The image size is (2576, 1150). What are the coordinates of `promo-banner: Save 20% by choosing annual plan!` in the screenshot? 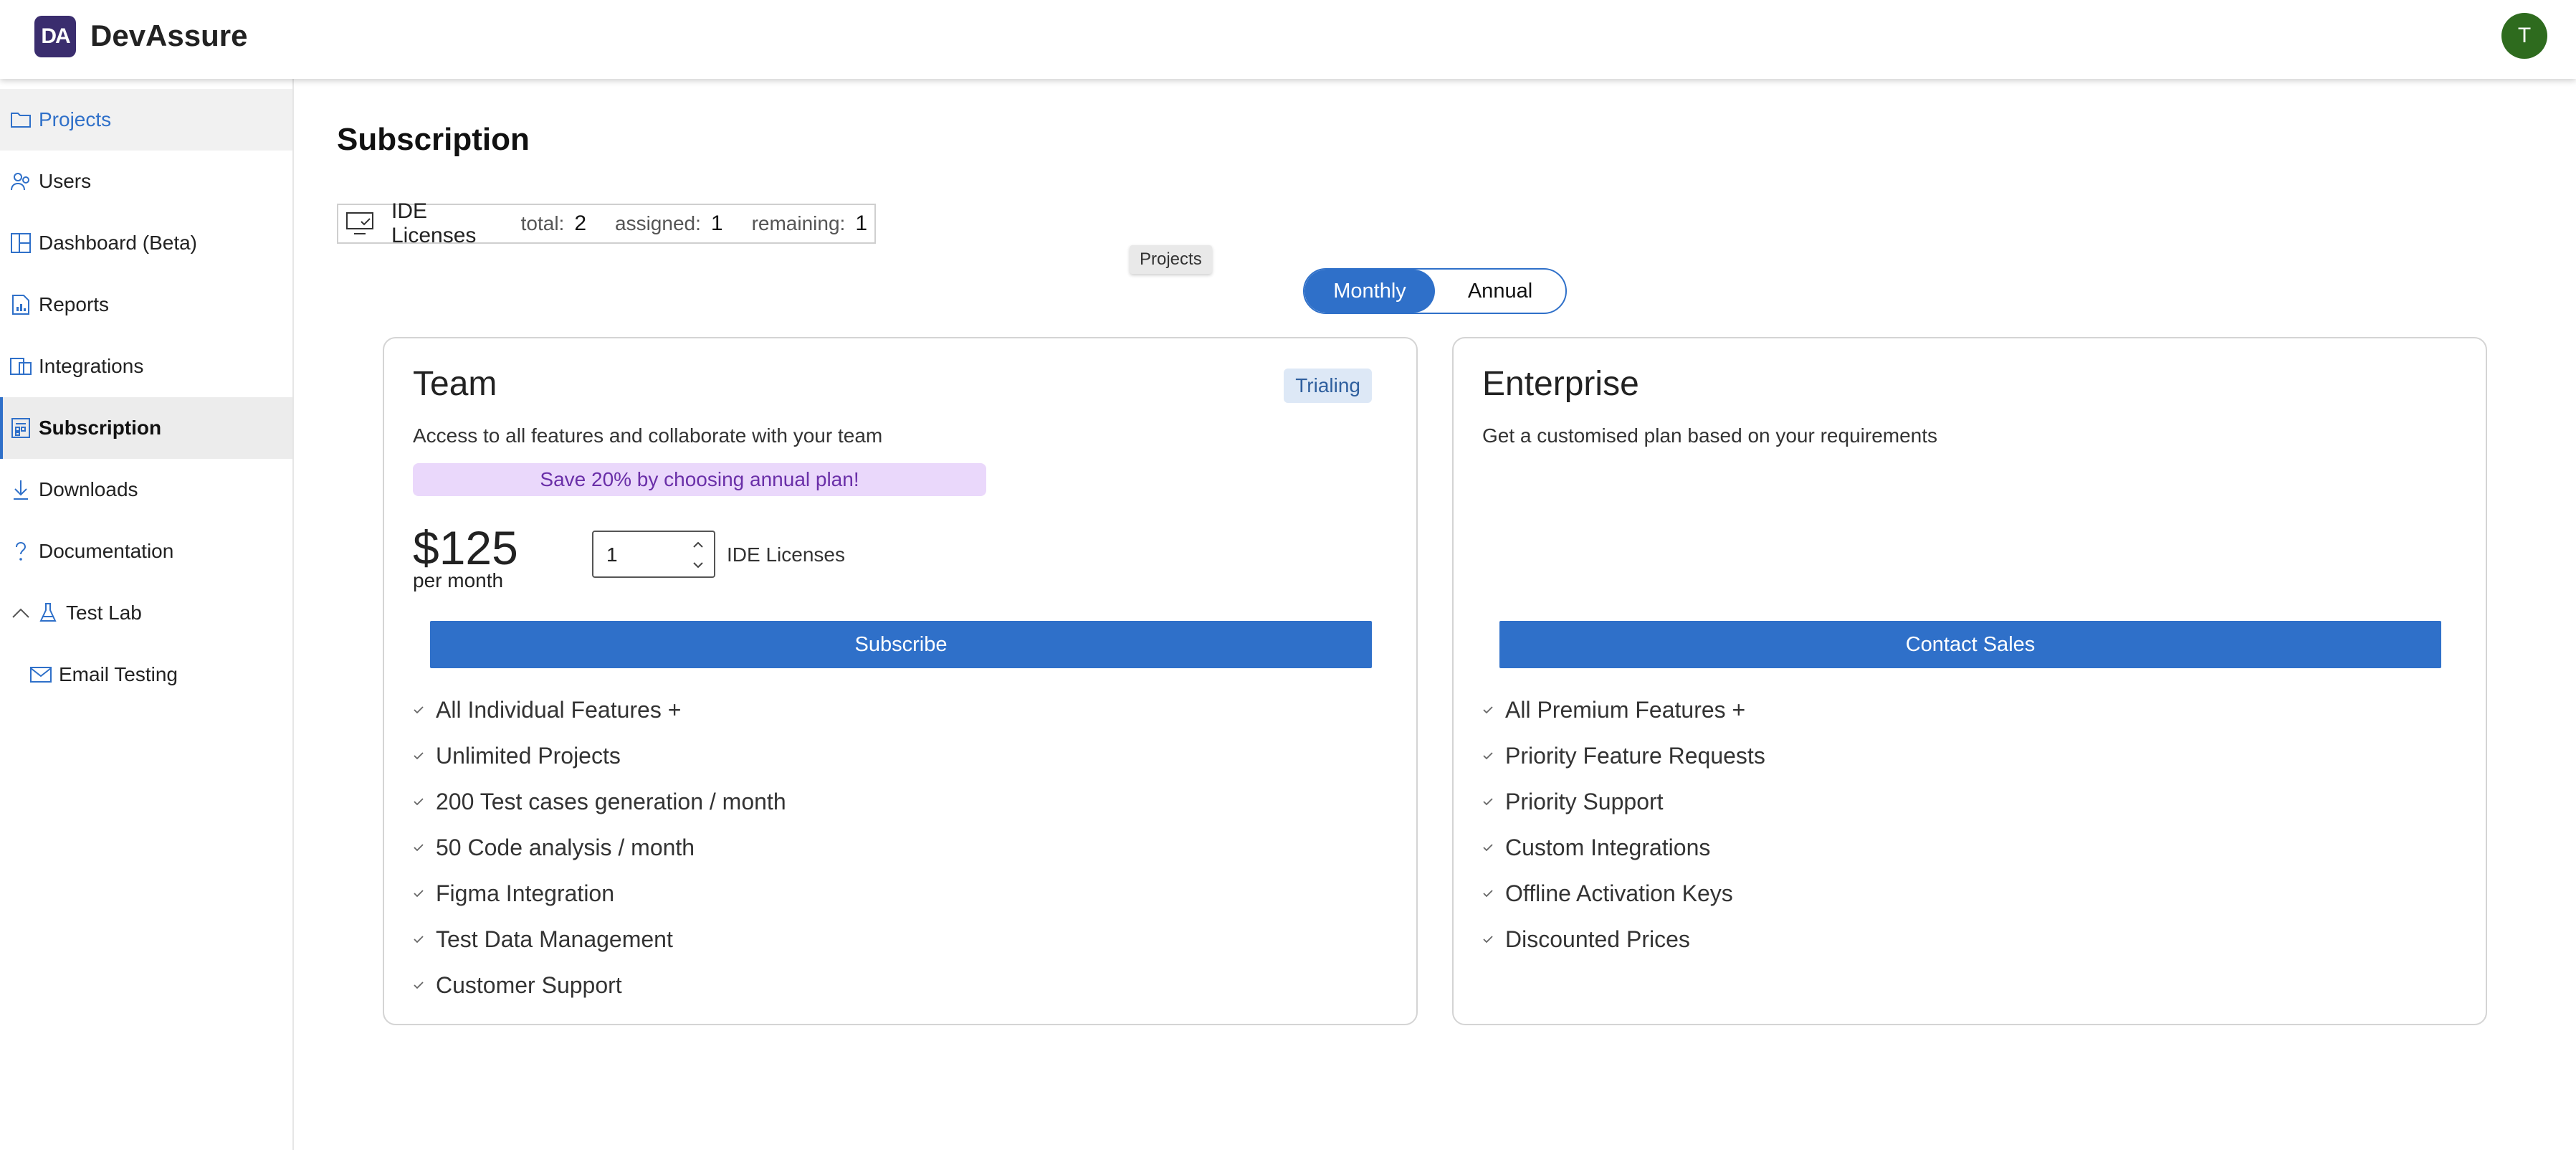 It's located at (699, 479).